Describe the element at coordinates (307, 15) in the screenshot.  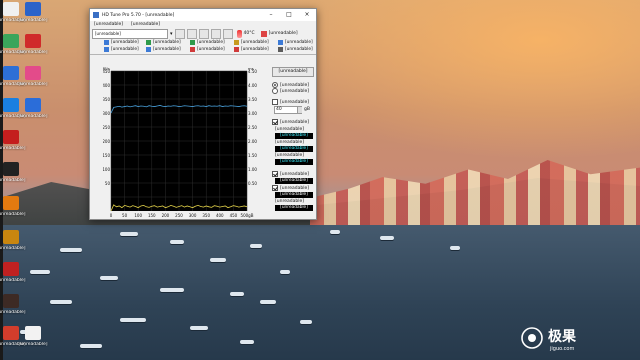
I see `close-button: ×` at that location.